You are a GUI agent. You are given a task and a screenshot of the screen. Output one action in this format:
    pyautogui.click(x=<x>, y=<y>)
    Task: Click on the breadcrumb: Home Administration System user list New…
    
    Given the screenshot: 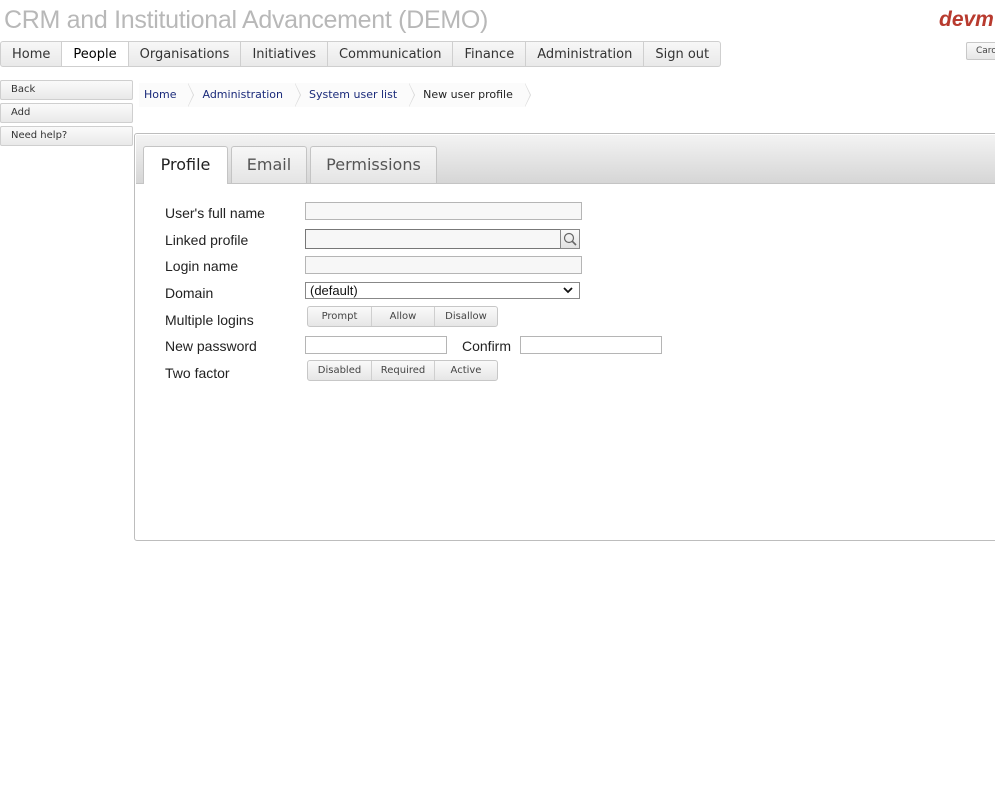 What is the action you would take?
    pyautogui.click(x=335, y=95)
    